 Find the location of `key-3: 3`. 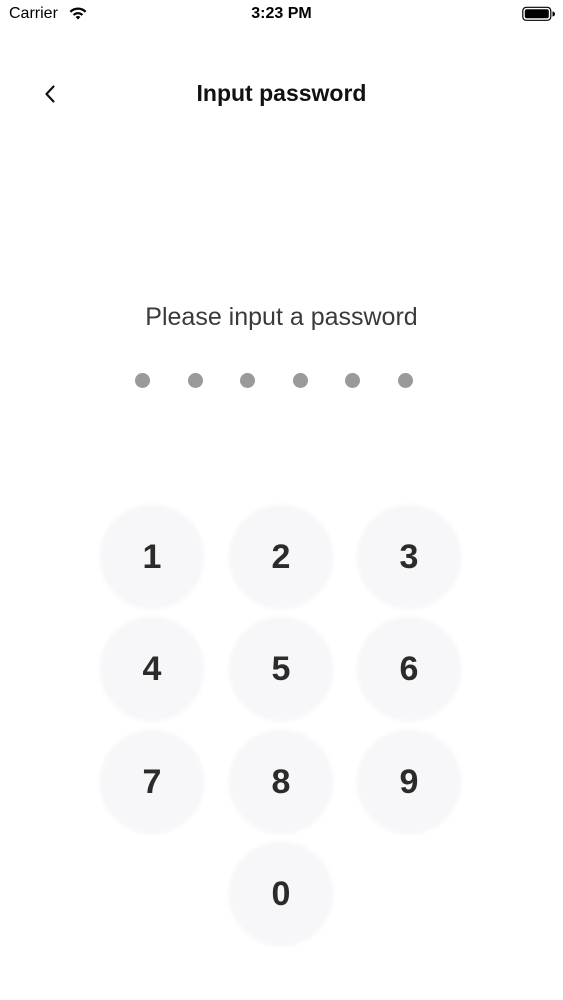

key-3: 3 is located at coordinates (409, 557).